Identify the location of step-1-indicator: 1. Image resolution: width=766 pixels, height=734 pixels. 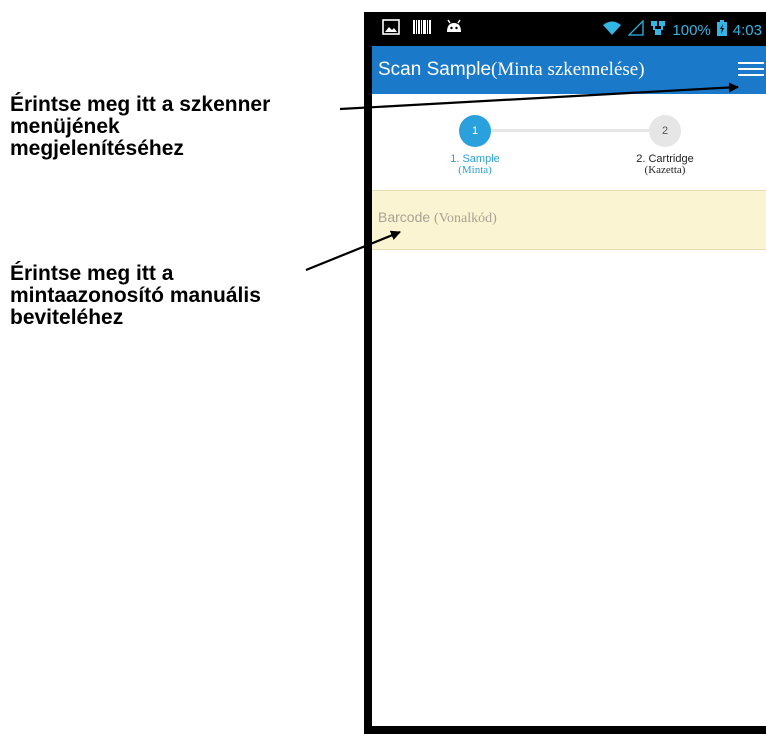
(475, 131).